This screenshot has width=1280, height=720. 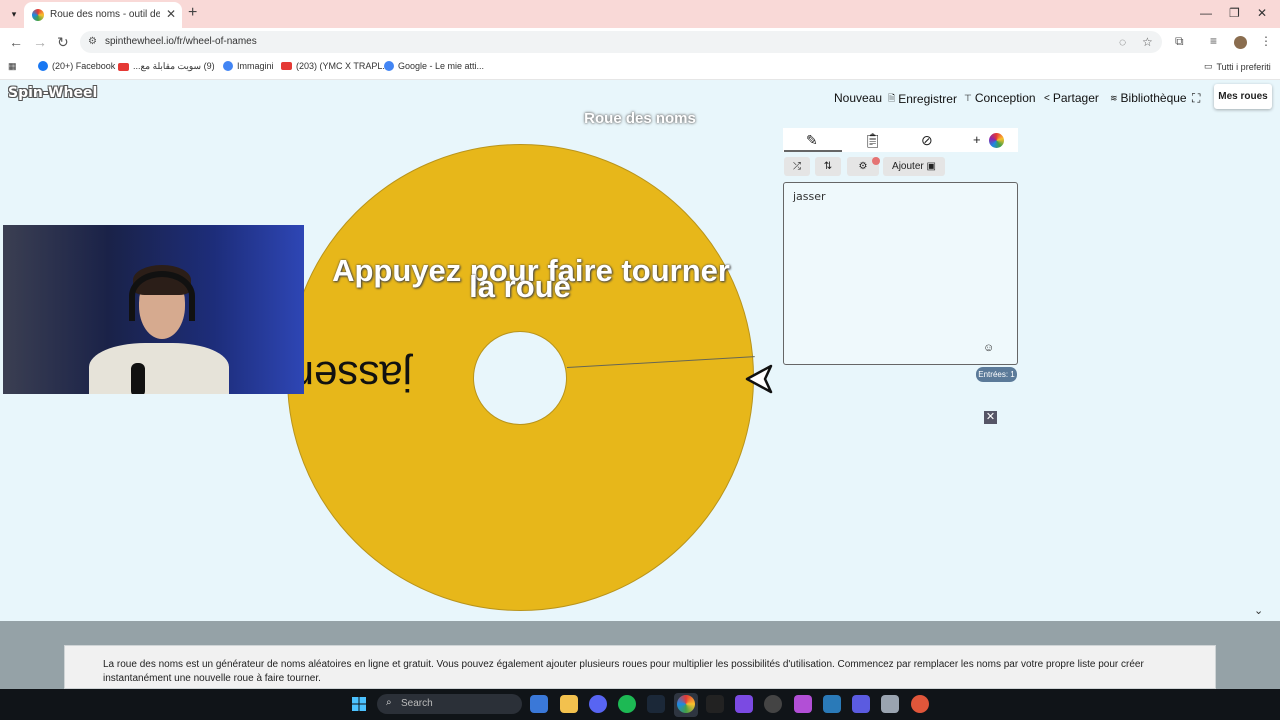 What do you see at coordinates (892, 98) in the screenshot?
I see `save-icon: 🗎` at bounding box center [892, 98].